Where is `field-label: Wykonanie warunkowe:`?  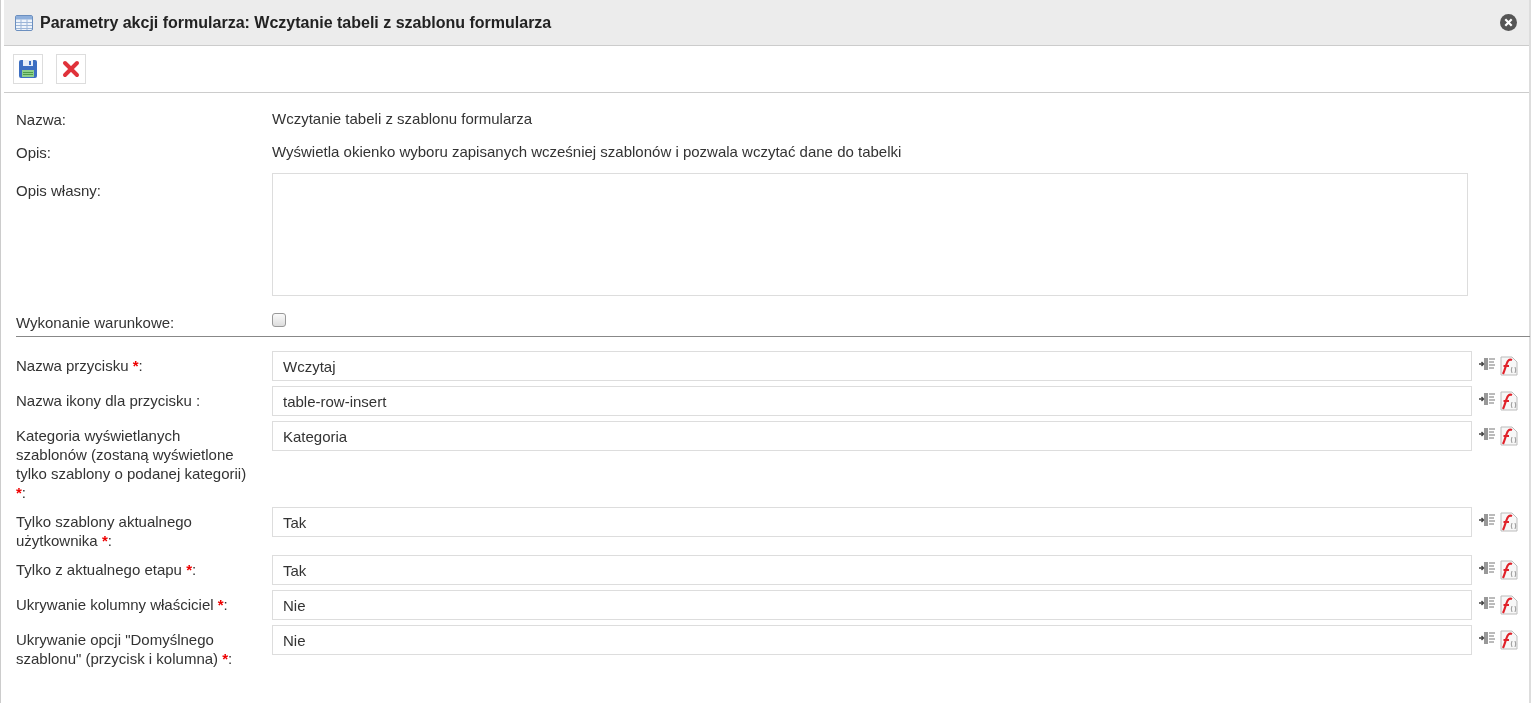
field-label: Wykonanie warunkowe: is located at coordinates (96, 322).